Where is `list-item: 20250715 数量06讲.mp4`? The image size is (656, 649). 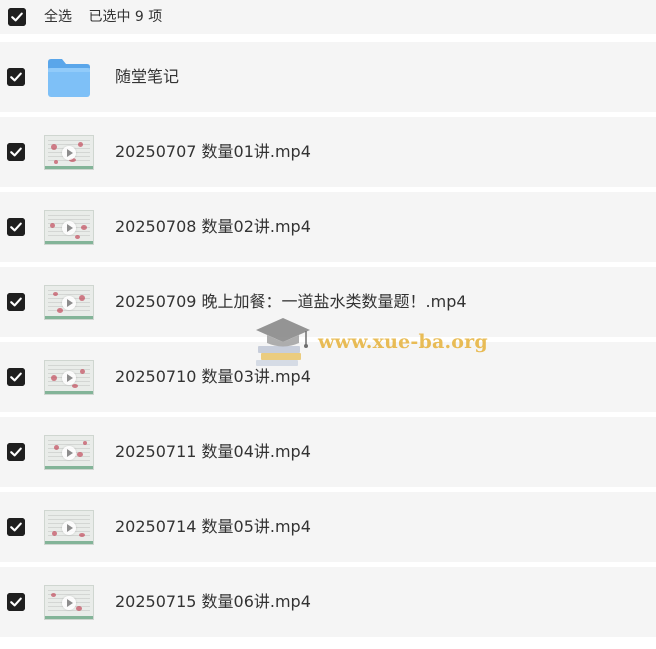 list-item: 20250715 数量06讲.mp4 is located at coordinates (328, 602).